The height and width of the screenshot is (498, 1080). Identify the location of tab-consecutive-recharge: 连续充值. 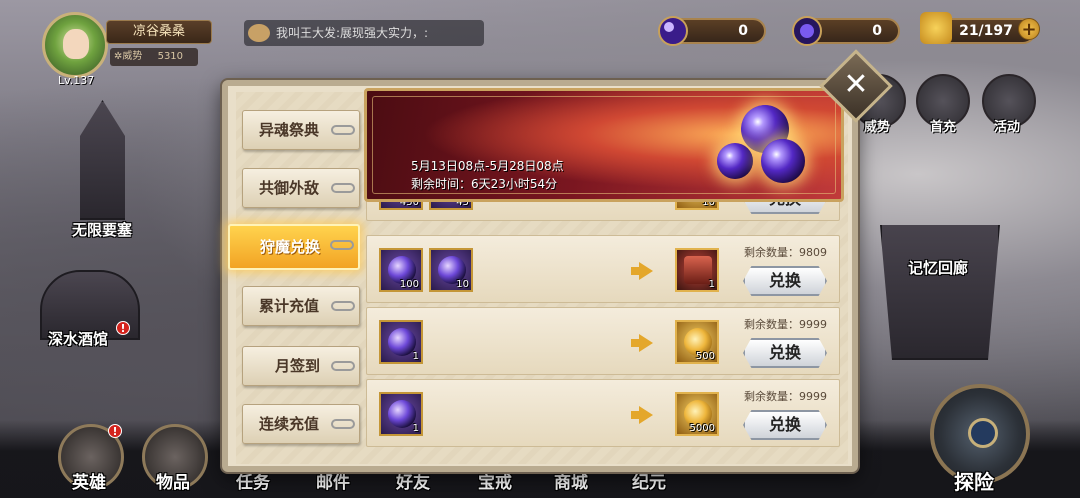
(301, 424).